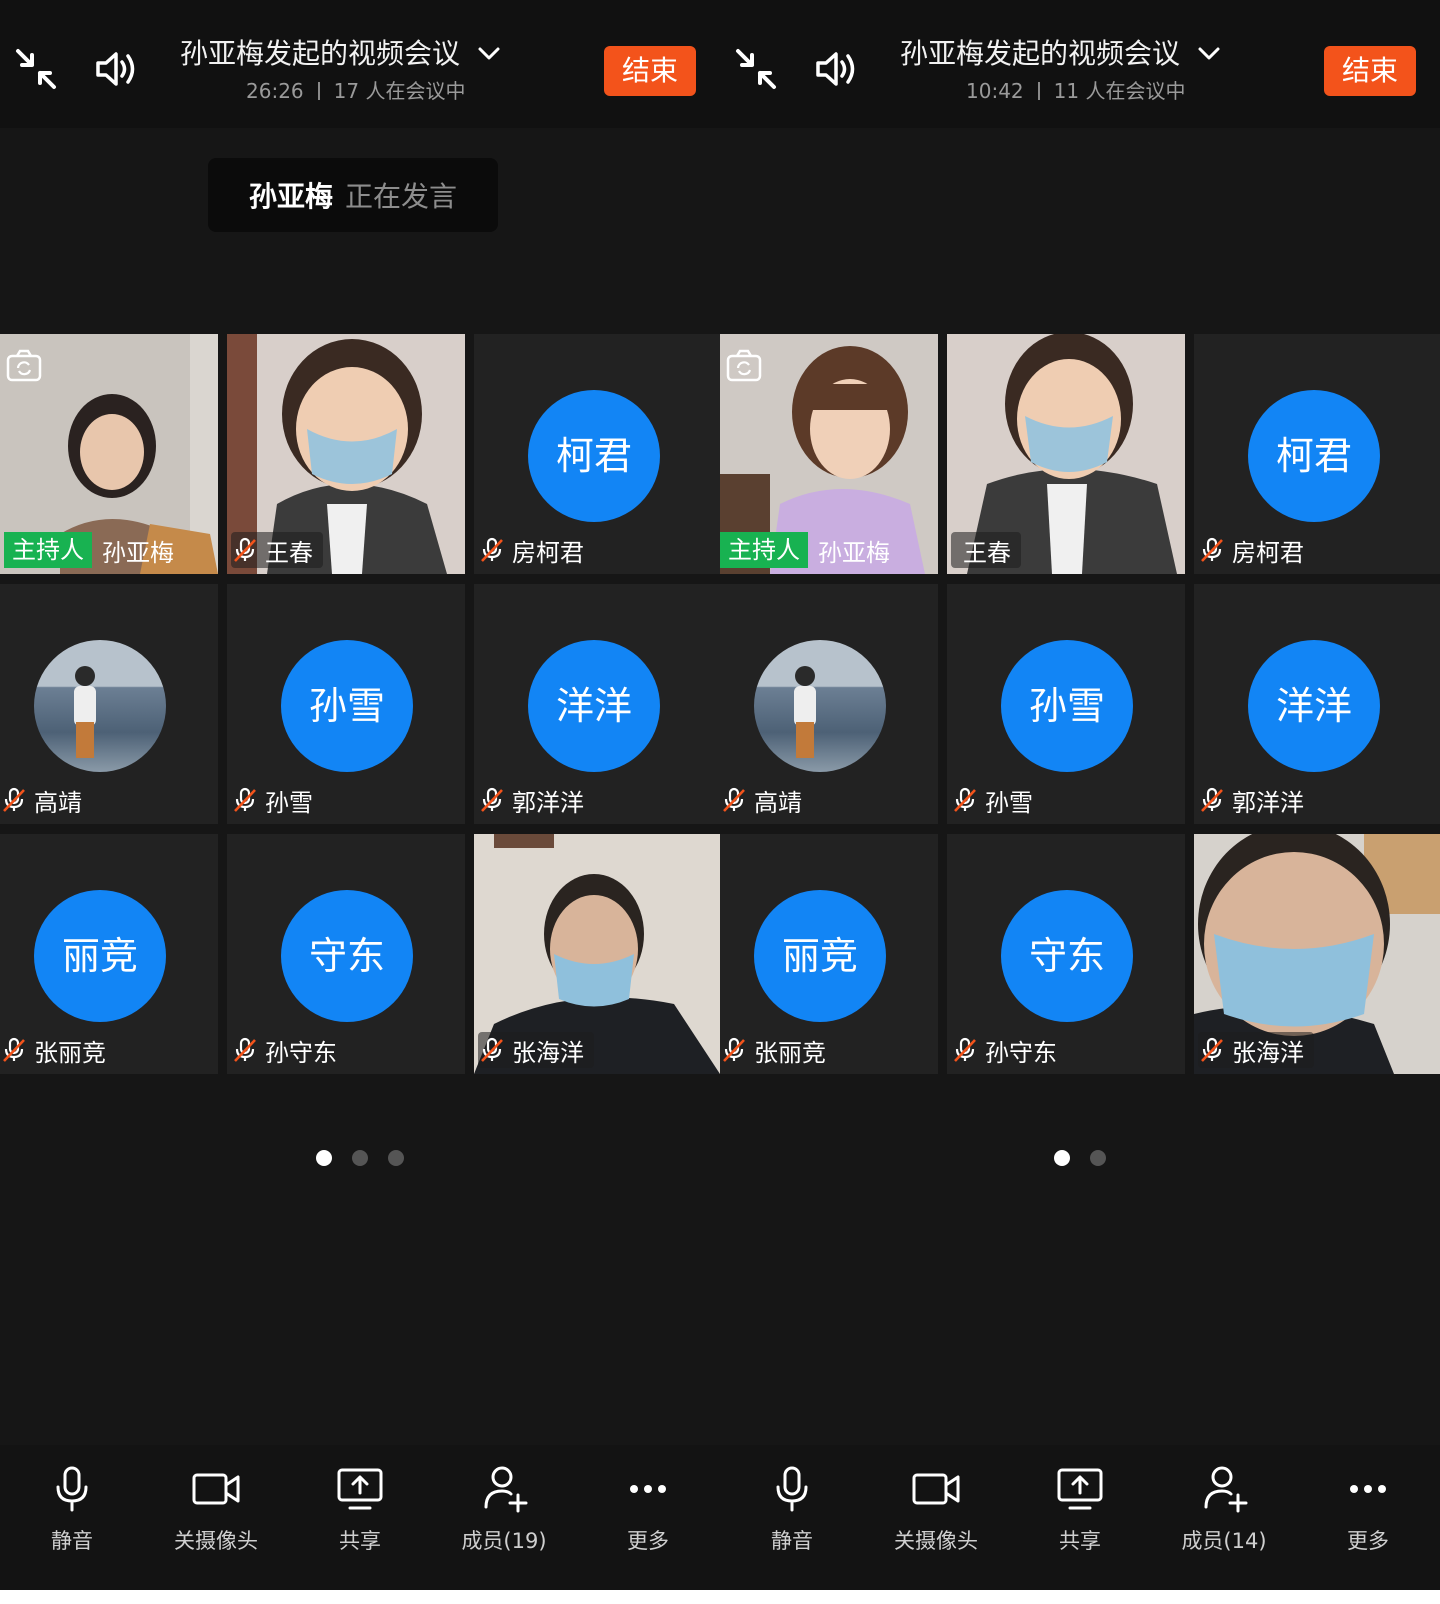 The width and height of the screenshot is (1440, 1604). Describe the element at coordinates (792, 1489) in the screenshot. I see `mic-icon` at that location.